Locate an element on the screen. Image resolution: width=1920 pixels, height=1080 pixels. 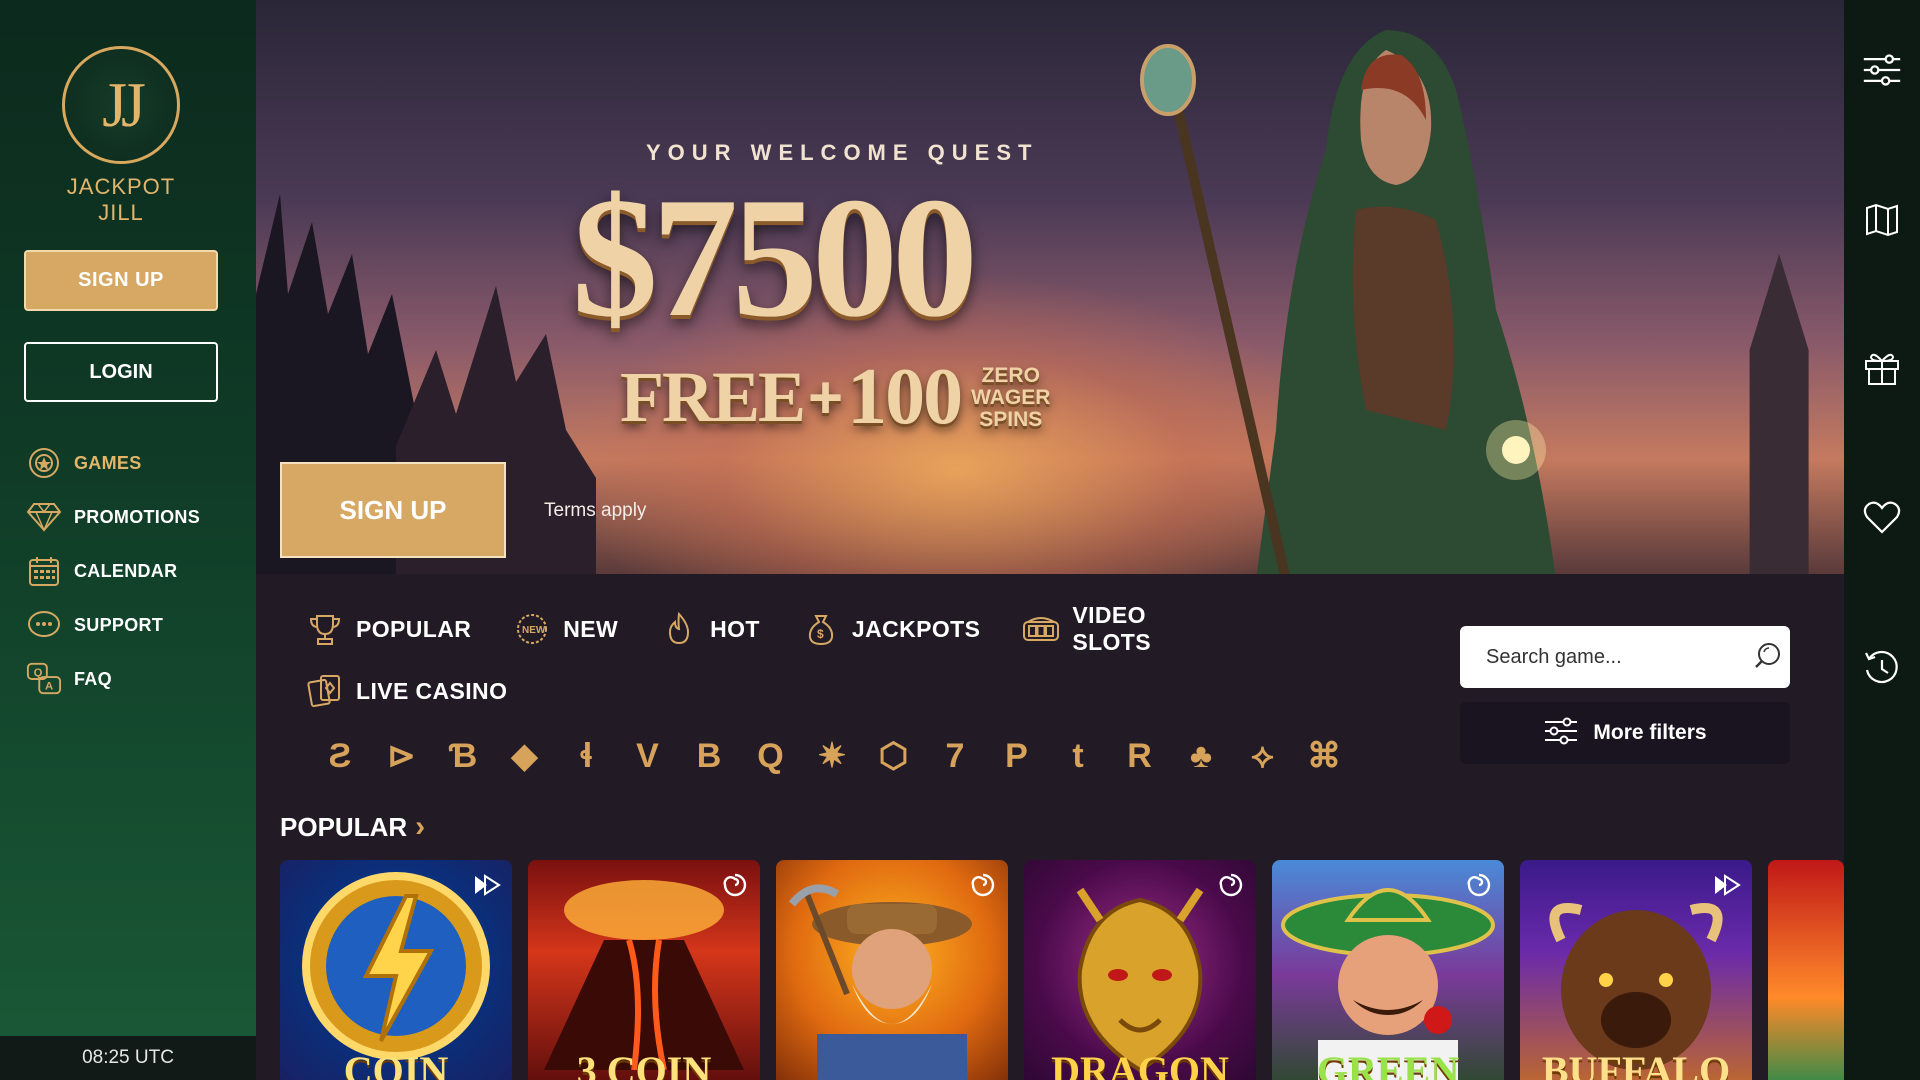
tab-video-slots: VIDEO SLOTS is located at coordinates (1118, 629).